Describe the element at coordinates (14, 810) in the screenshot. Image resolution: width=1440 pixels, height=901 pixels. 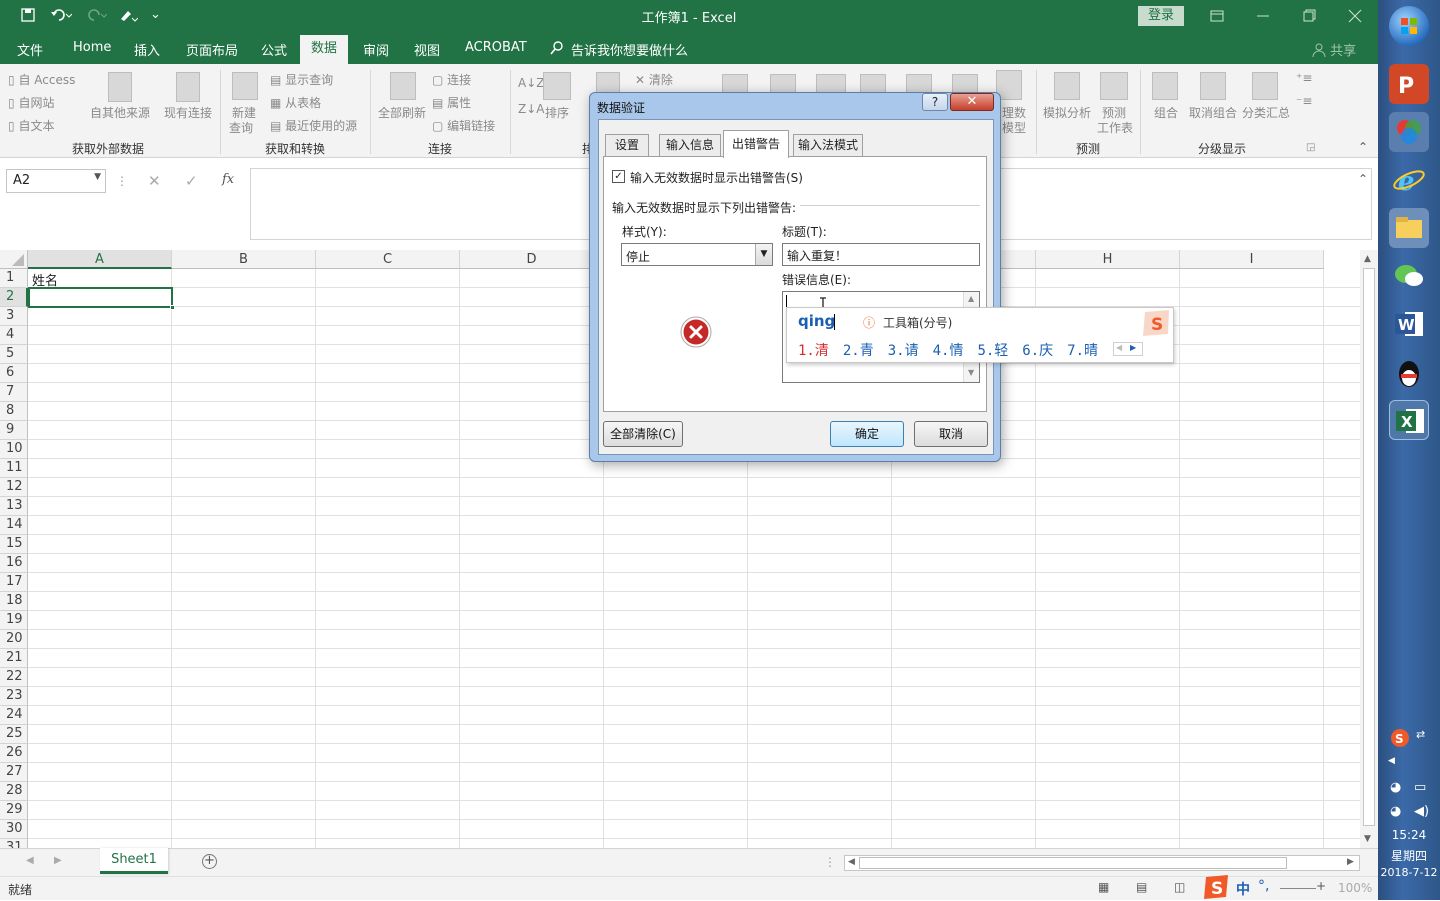
I see `row-header-29: 29` at that location.